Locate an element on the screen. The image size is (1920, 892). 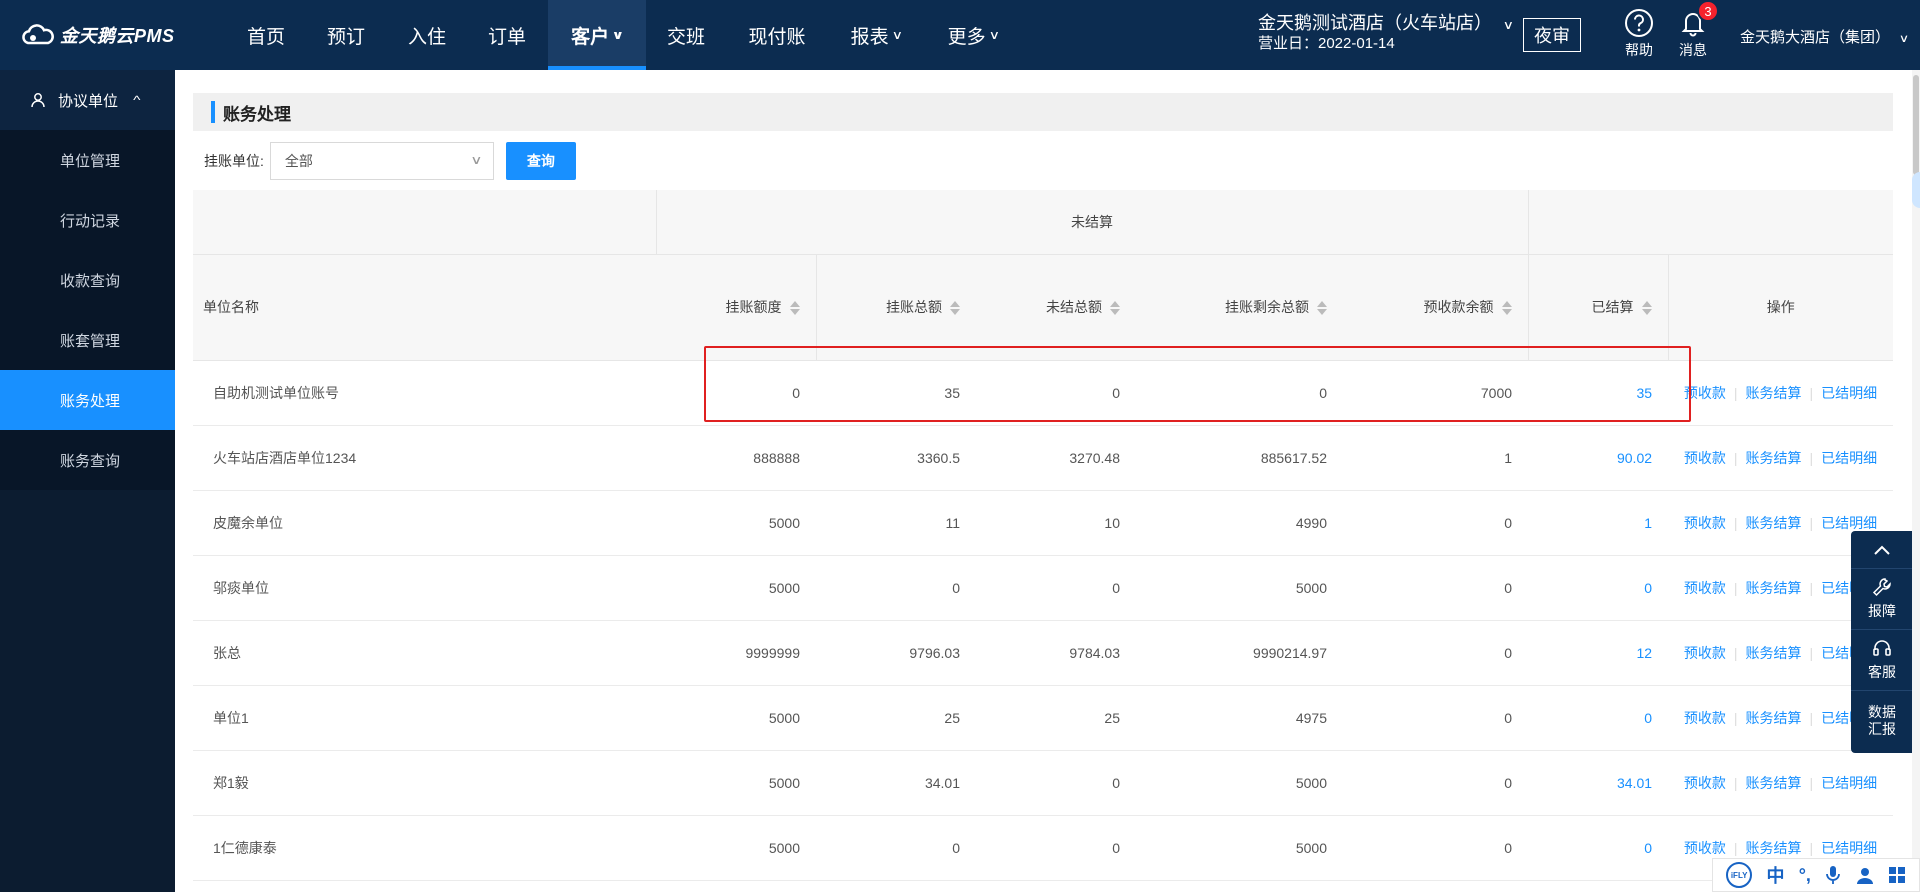
header-total-credit: 挂账总额 is located at coordinates (895, 307).